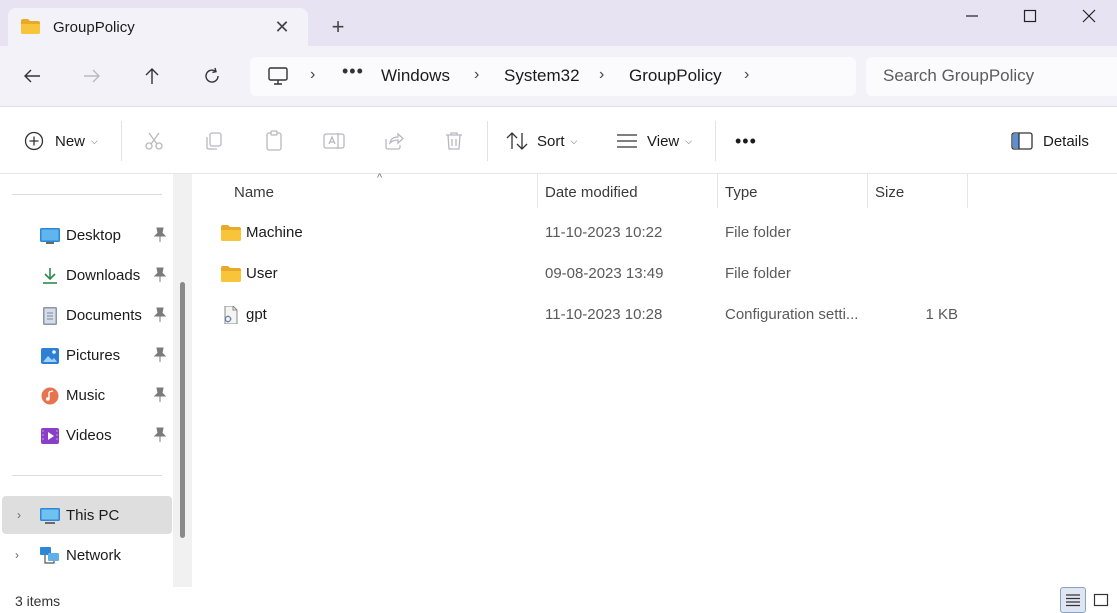 The width and height of the screenshot is (1117, 613). I want to click on file-date-modified: 11-10-2023 10:22, so click(604, 232).